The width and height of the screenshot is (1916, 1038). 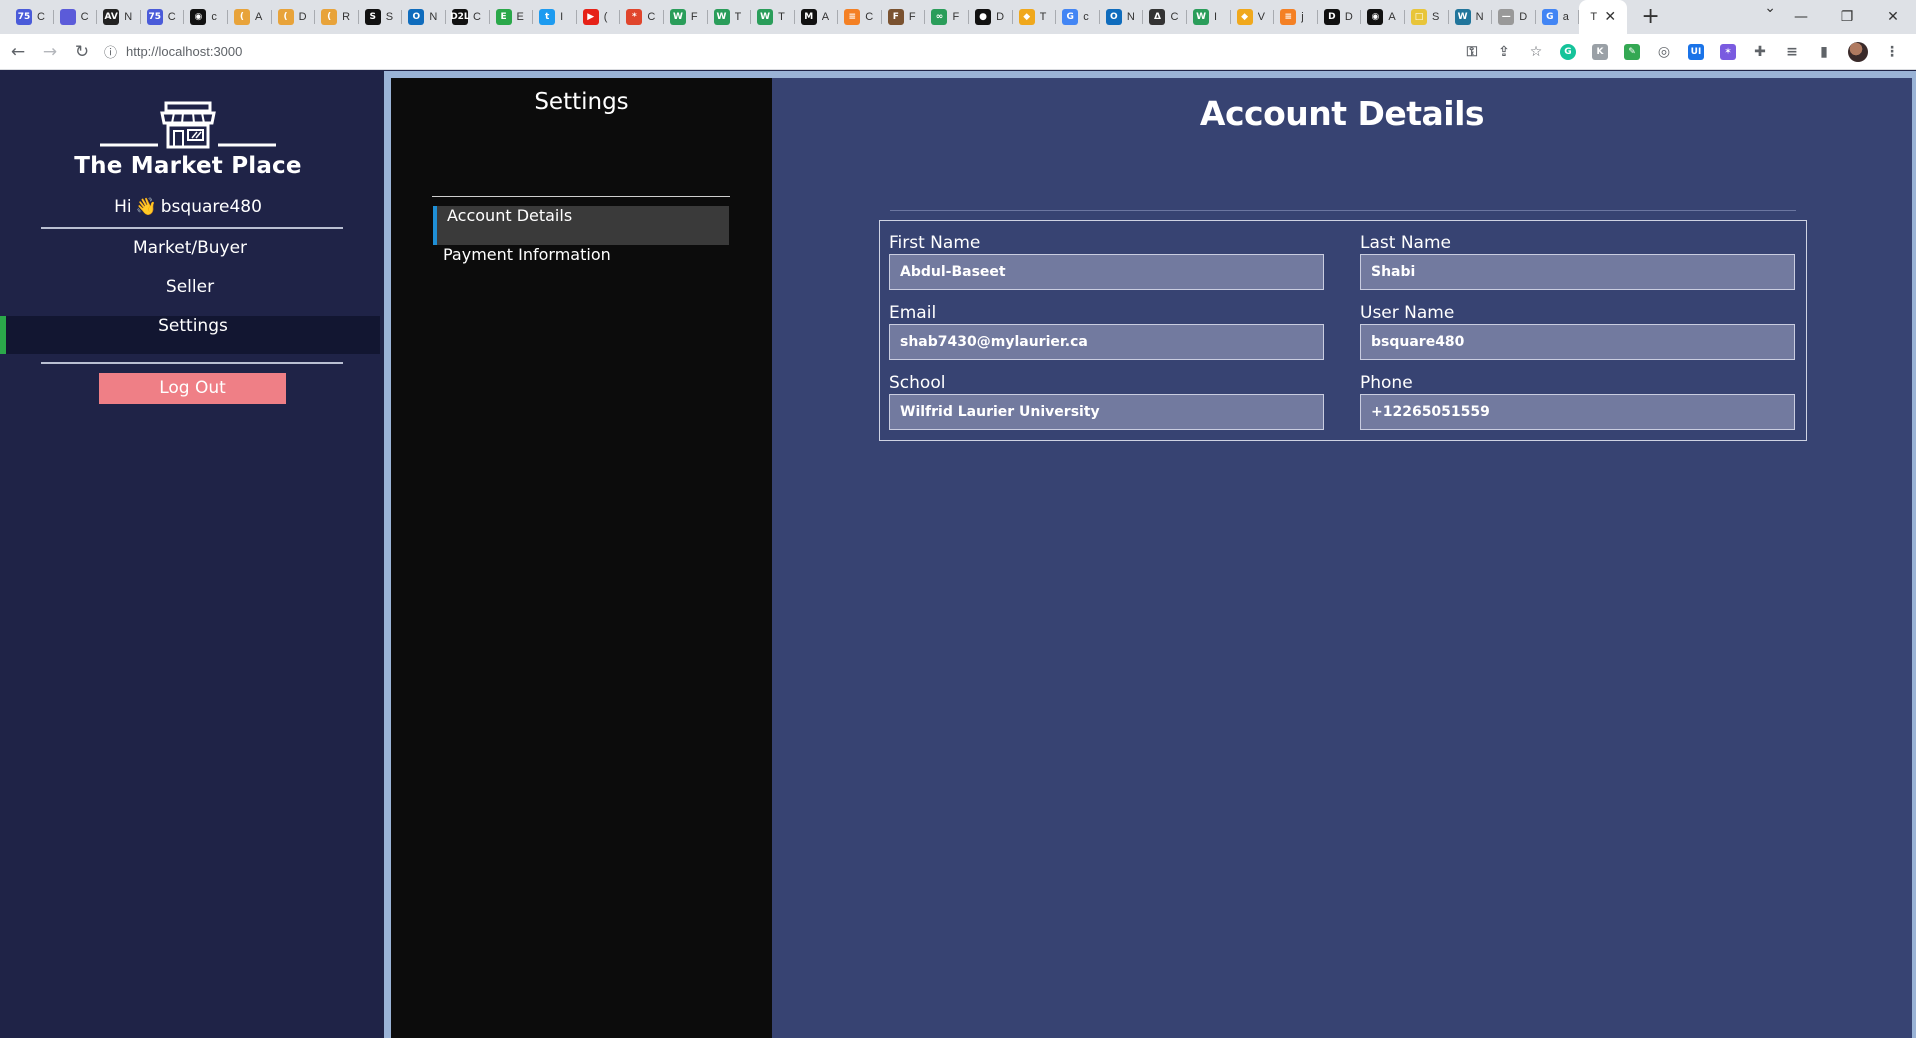 What do you see at coordinates (1106, 412) in the screenshot?
I see `school-field` at bounding box center [1106, 412].